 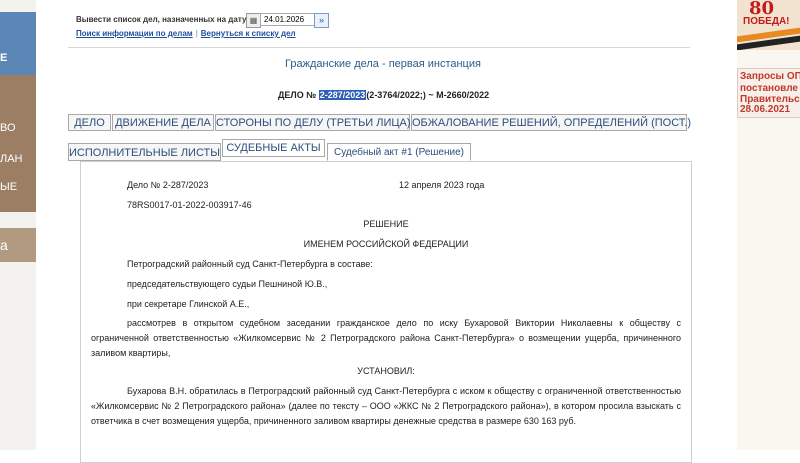 I want to click on doc-secretary: при секретаре Глинской А.Е.,, so click(x=188, y=304).